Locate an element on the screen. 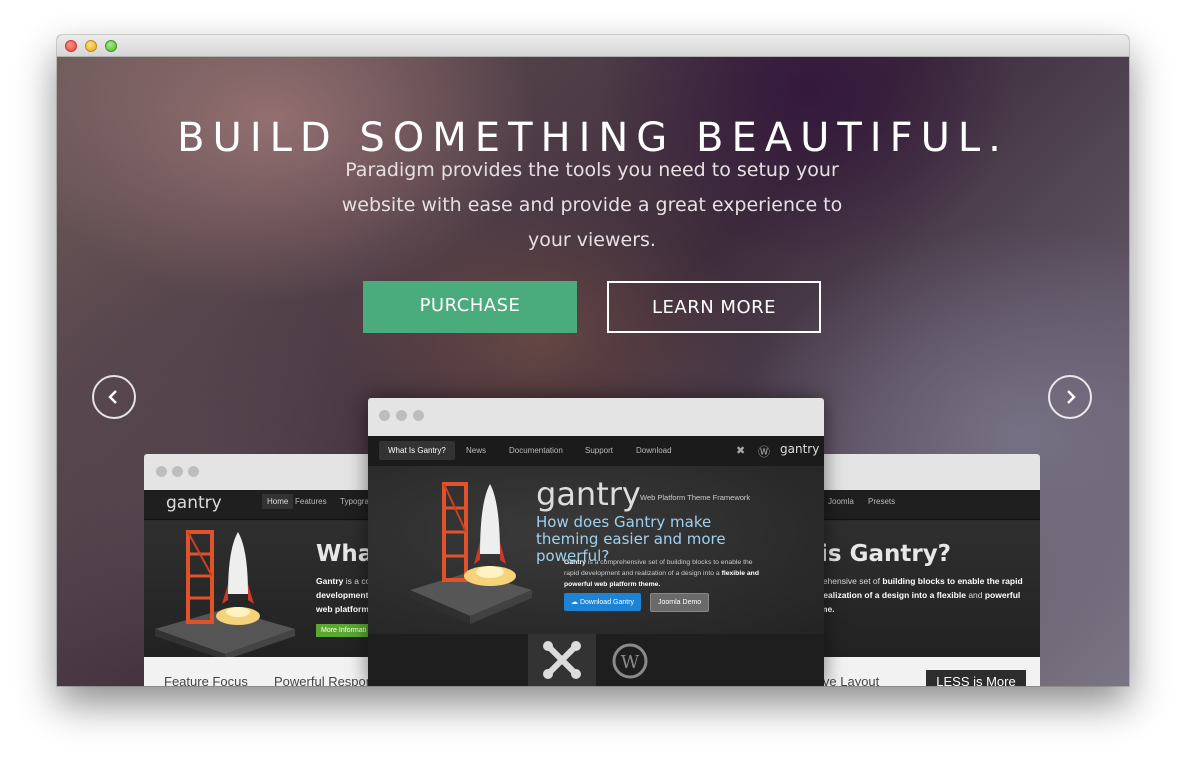 Image resolution: width=1185 pixels, height=764 pixels. purchase-button: PURCHASE is located at coordinates (470, 307).